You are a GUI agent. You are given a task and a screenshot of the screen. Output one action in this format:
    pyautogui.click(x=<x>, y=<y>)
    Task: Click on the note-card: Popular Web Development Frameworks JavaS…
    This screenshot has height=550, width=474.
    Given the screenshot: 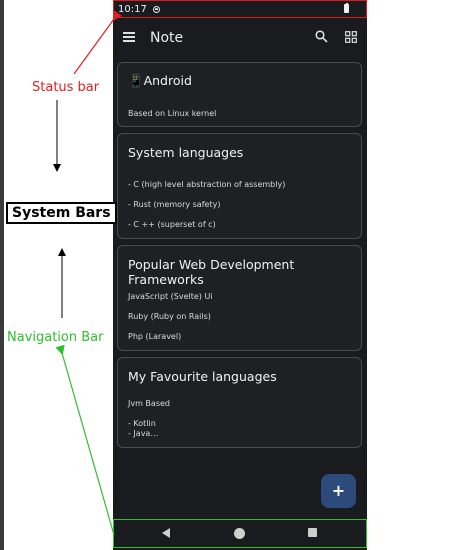 What is the action you would take?
    pyautogui.click(x=239, y=298)
    